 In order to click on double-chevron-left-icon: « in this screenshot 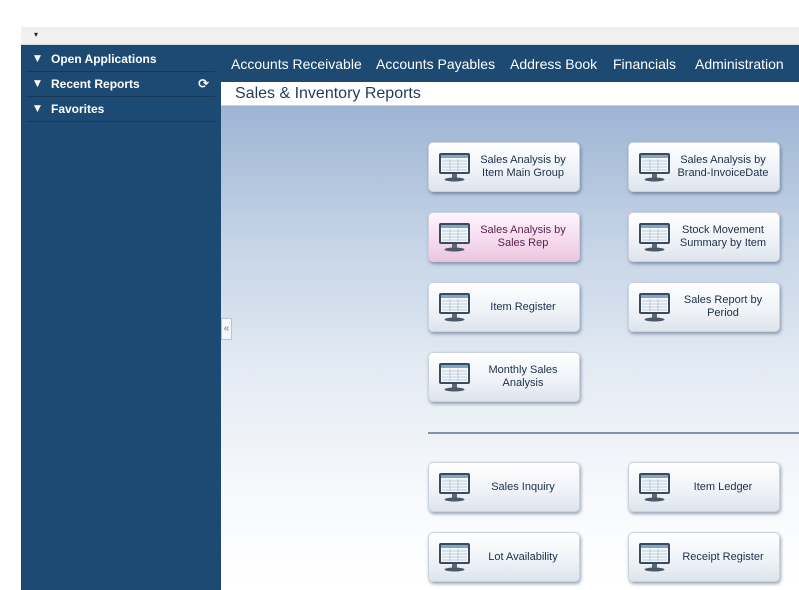, I will do `click(226, 328)`.